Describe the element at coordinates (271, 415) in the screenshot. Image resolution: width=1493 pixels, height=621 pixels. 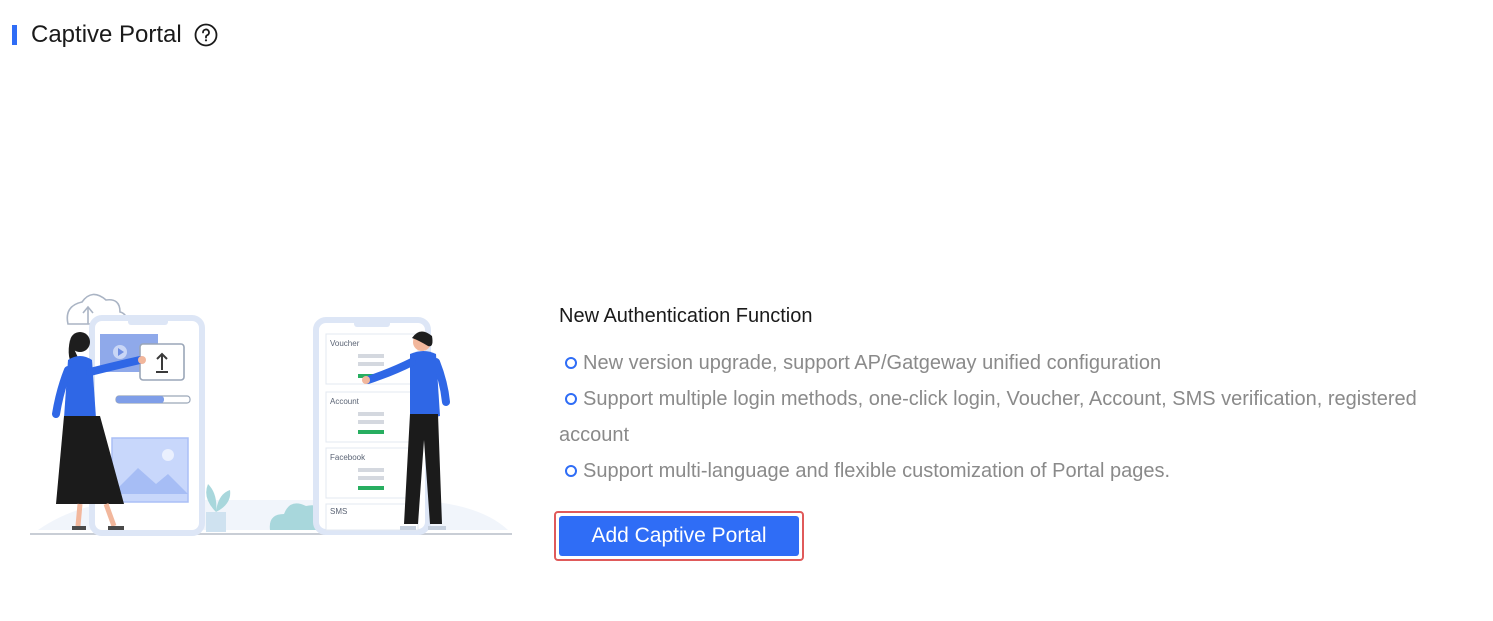
I see `portal-illustration: Voucher Account Facebook SMS` at that location.